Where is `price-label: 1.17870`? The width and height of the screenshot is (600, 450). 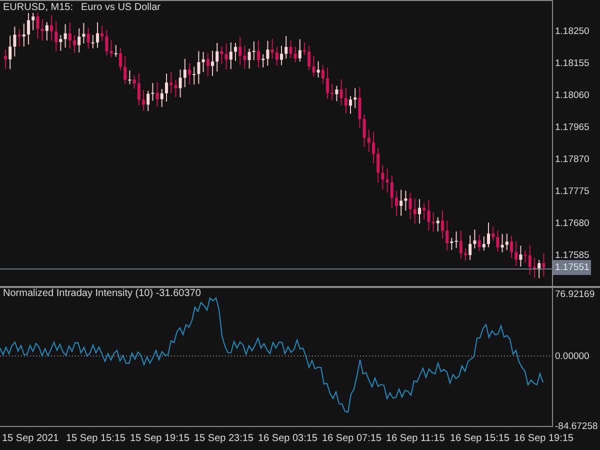
price-label: 1.17870 is located at coordinates (572, 160).